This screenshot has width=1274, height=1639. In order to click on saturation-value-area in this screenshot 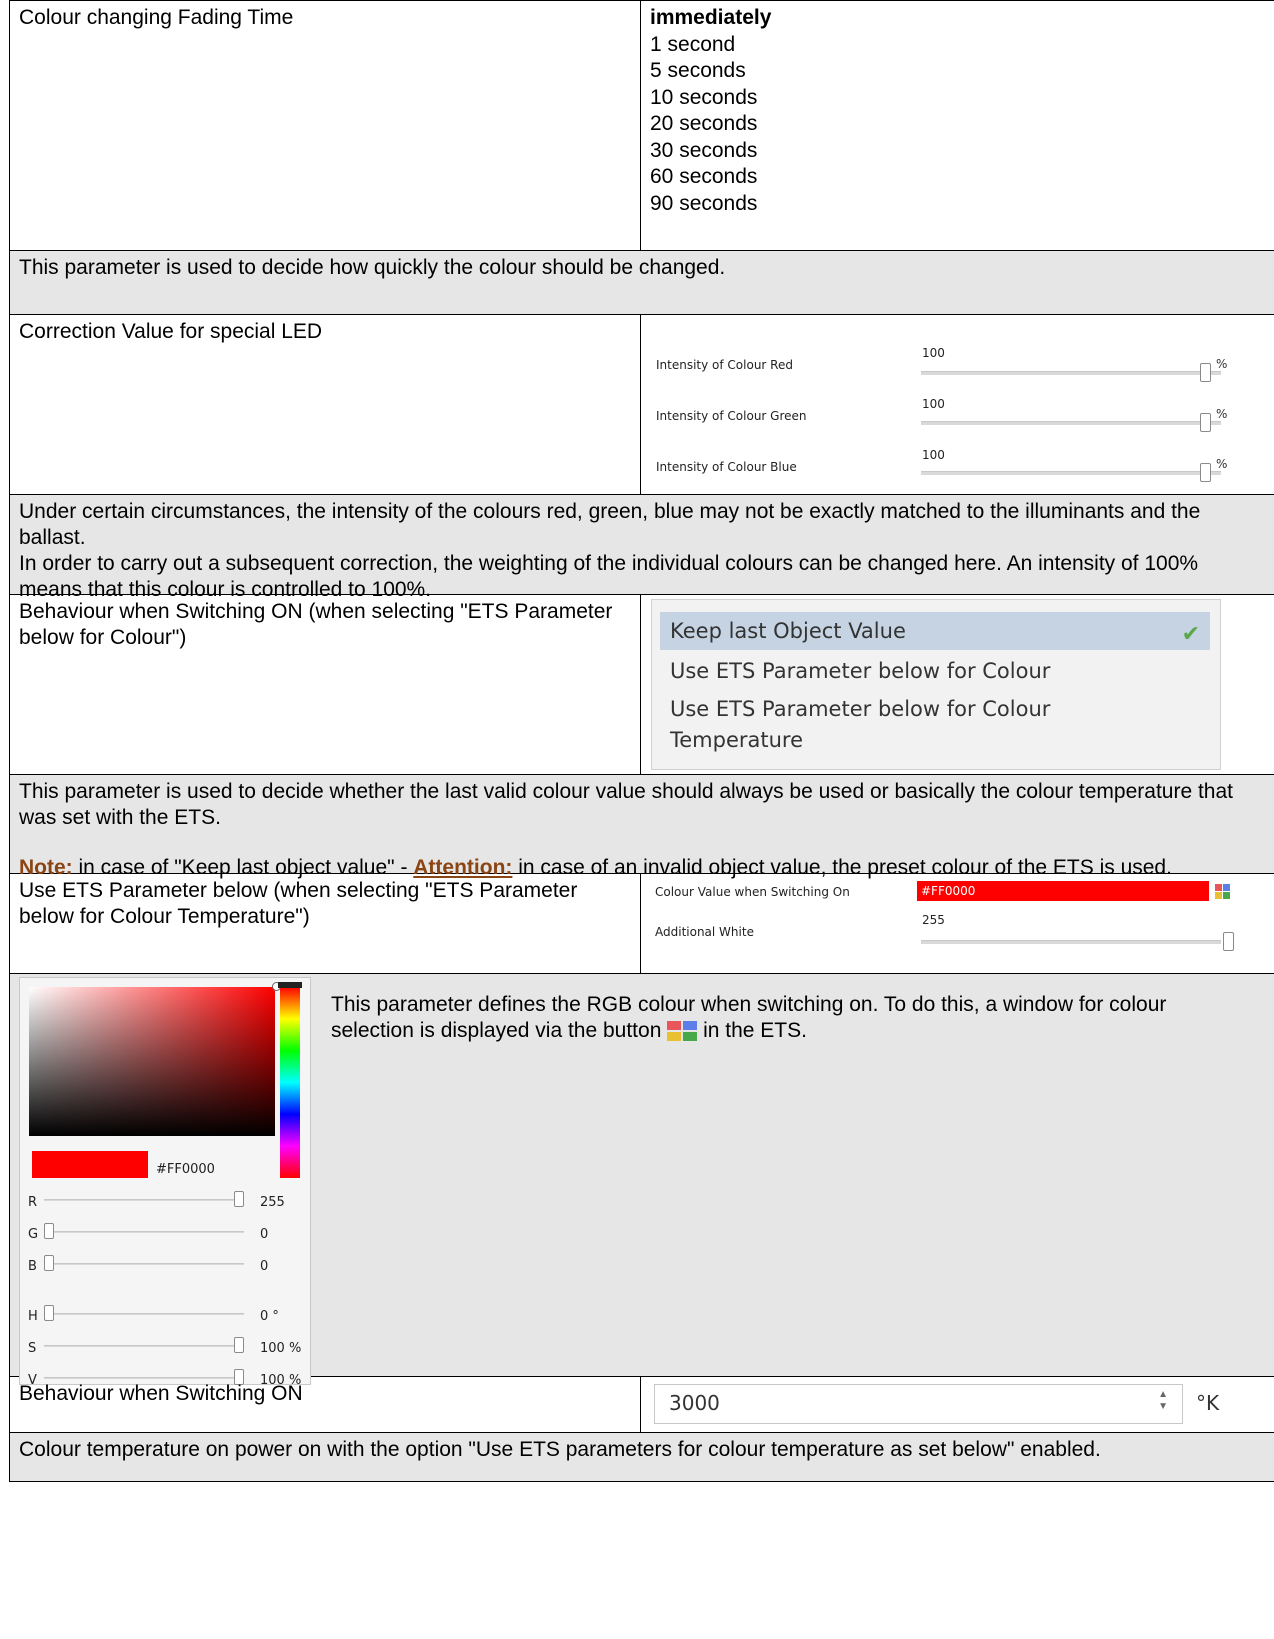, I will do `click(152, 1061)`.